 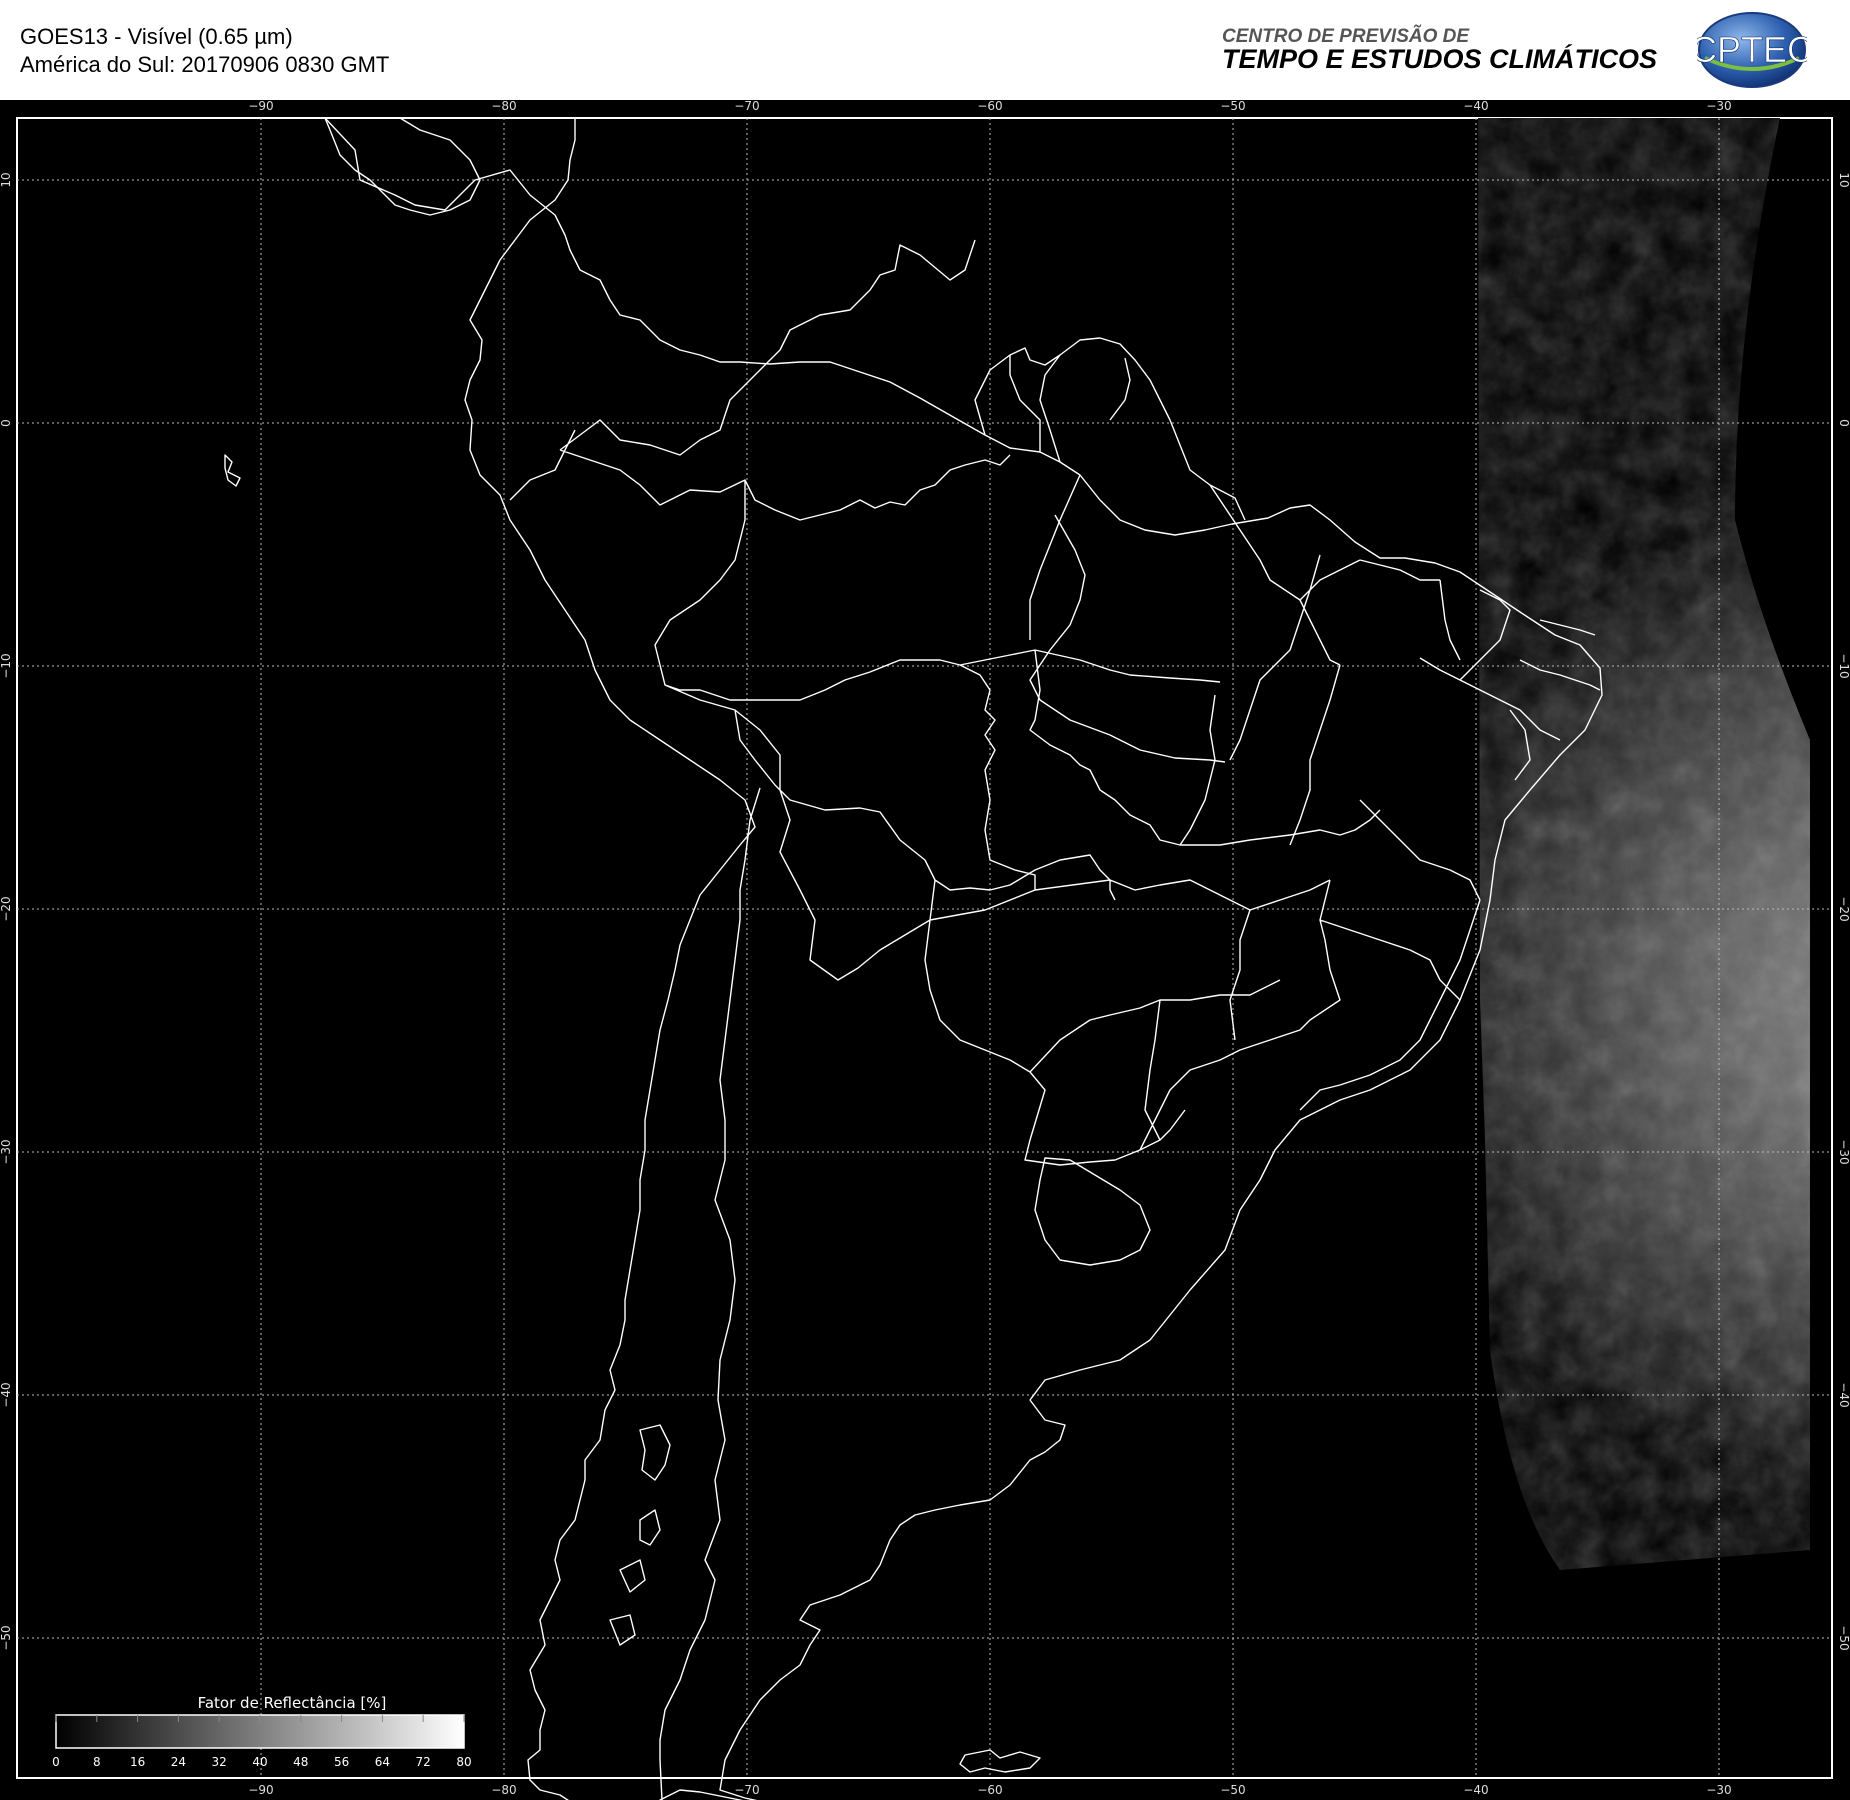 What do you see at coordinates (156, 36) in the screenshot?
I see `product-title: GOES13 - Visível (0.65 µm)` at bounding box center [156, 36].